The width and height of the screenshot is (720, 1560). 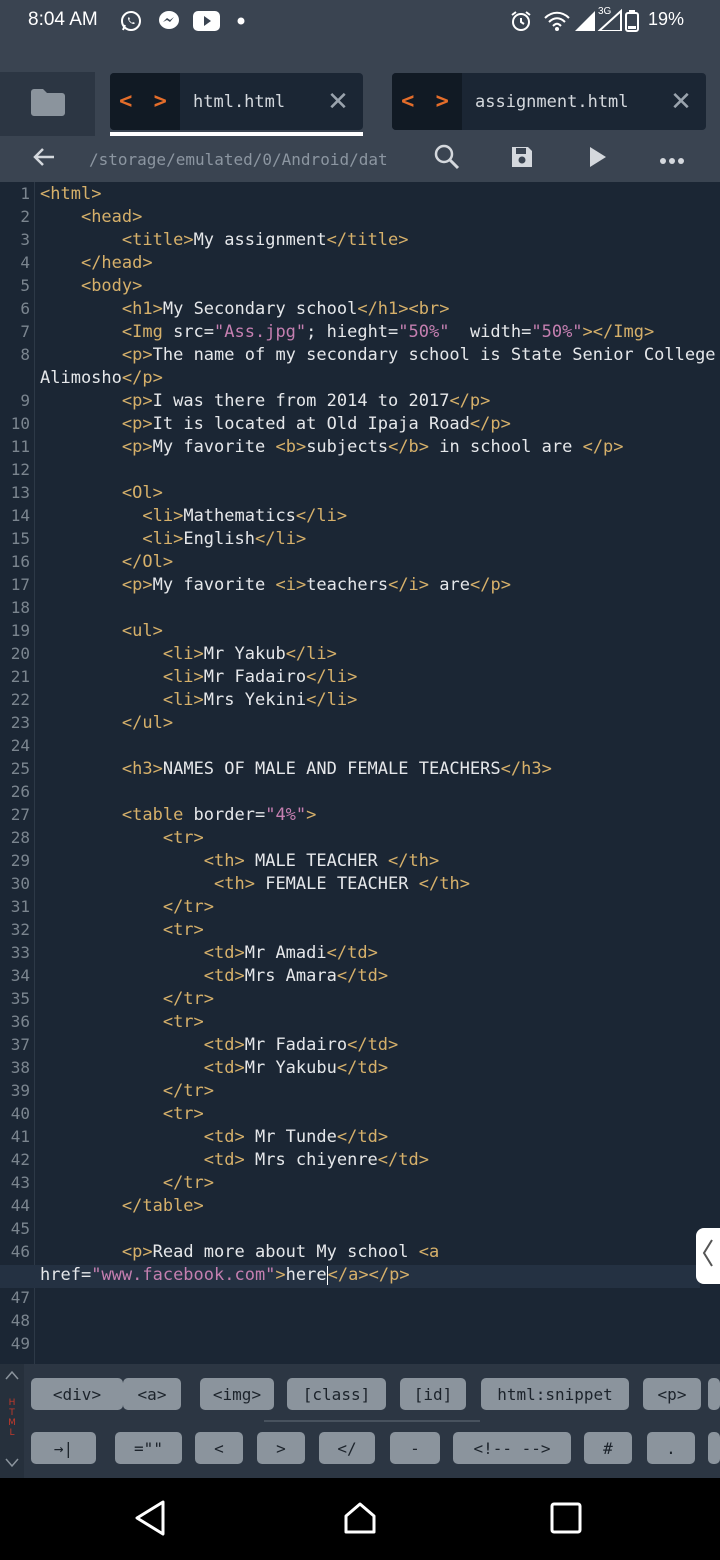 I want to click on code-line: <p>Read more about My school <a, so click(x=239, y=1252).